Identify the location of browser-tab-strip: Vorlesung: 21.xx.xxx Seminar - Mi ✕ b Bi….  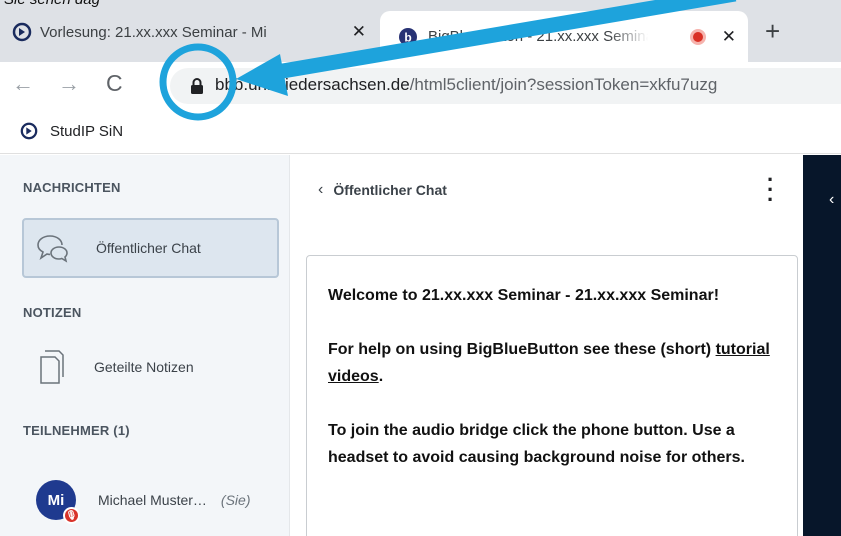
(420, 31).